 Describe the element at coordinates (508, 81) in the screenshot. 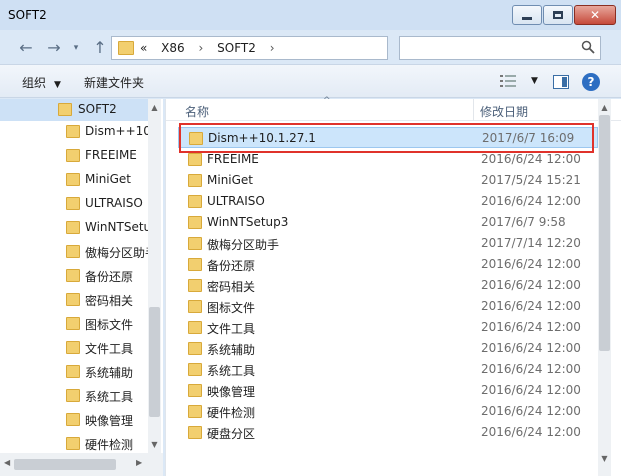

I see `view-options-icon` at that location.